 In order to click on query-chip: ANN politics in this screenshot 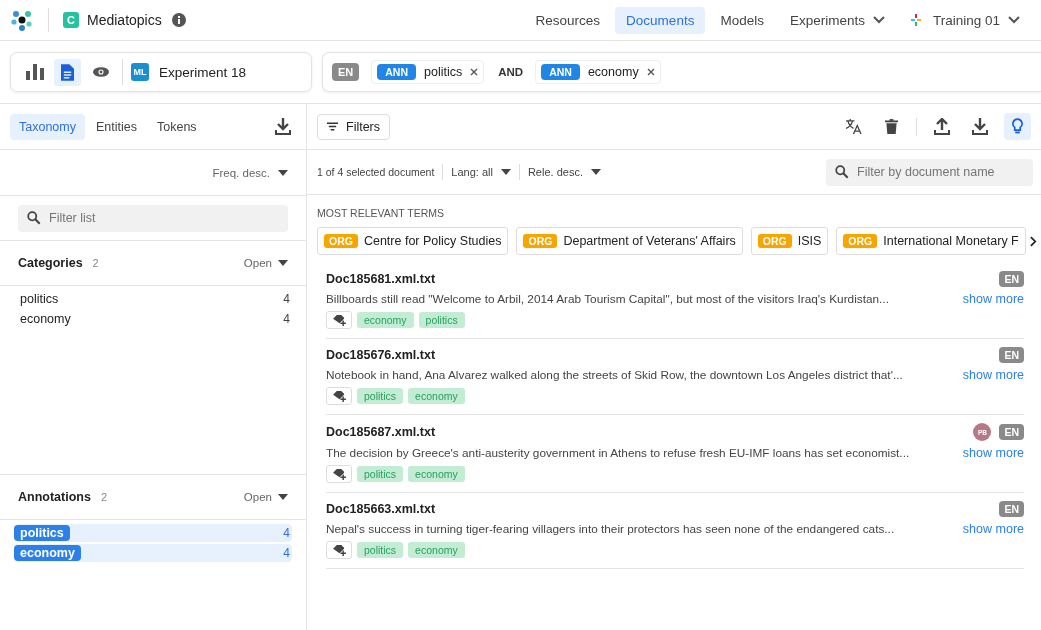, I will do `click(428, 72)`.